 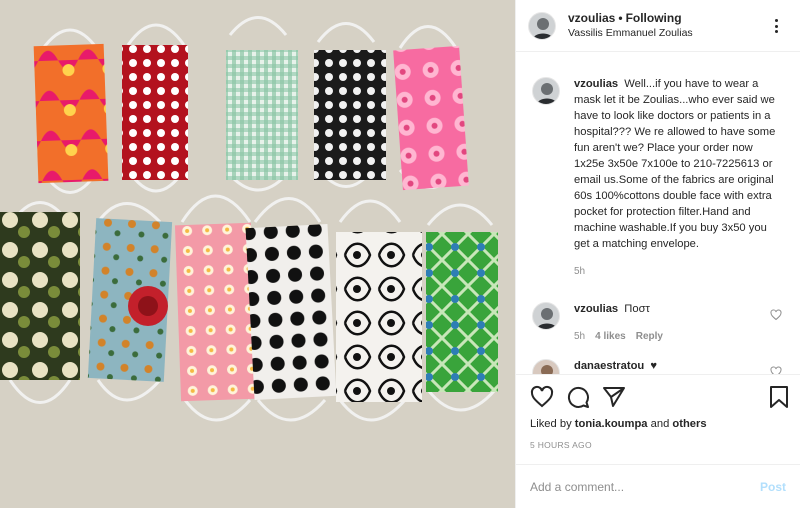 What do you see at coordinates (773, 487) in the screenshot?
I see `post-comment-button: Post` at bounding box center [773, 487].